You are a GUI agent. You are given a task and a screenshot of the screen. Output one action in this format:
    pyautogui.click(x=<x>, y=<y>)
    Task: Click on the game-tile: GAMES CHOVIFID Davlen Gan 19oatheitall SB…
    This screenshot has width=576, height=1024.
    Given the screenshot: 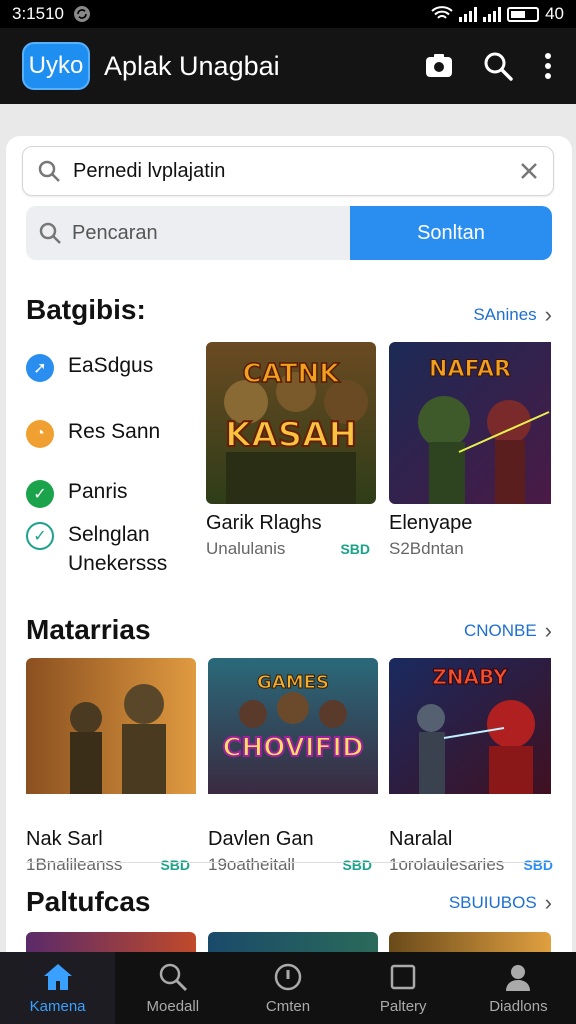 What is the action you would take?
    pyautogui.click(x=293, y=766)
    